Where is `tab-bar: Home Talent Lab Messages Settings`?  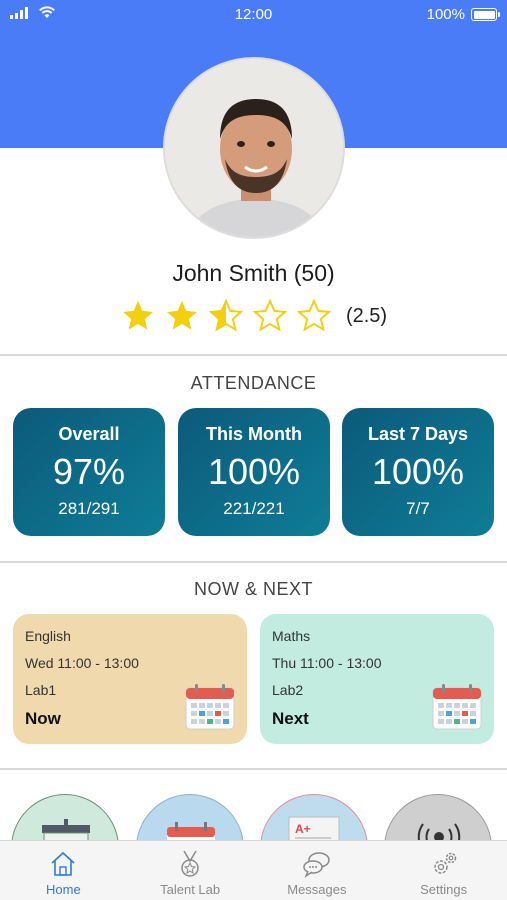 tab-bar: Home Talent Lab Messages Settings is located at coordinates (253, 870).